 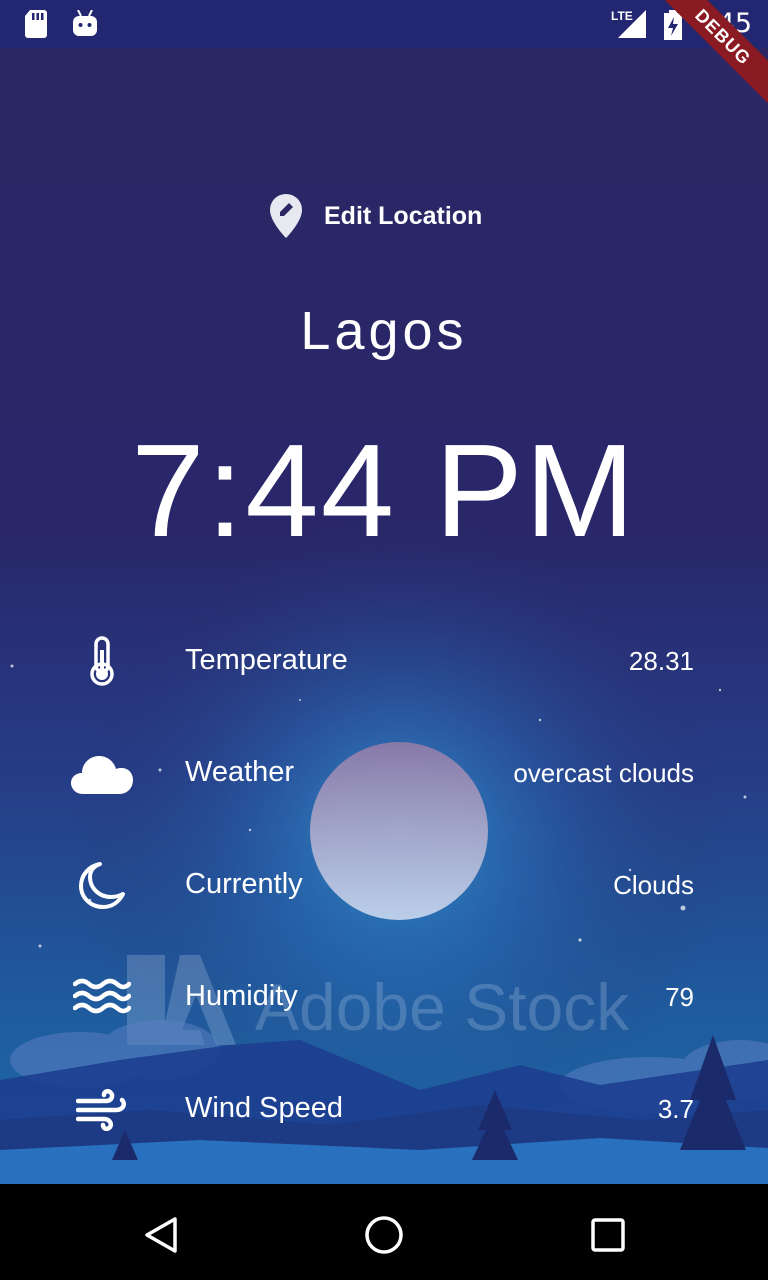 What do you see at coordinates (102, 773) in the screenshot?
I see `cloud-icon` at bounding box center [102, 773].